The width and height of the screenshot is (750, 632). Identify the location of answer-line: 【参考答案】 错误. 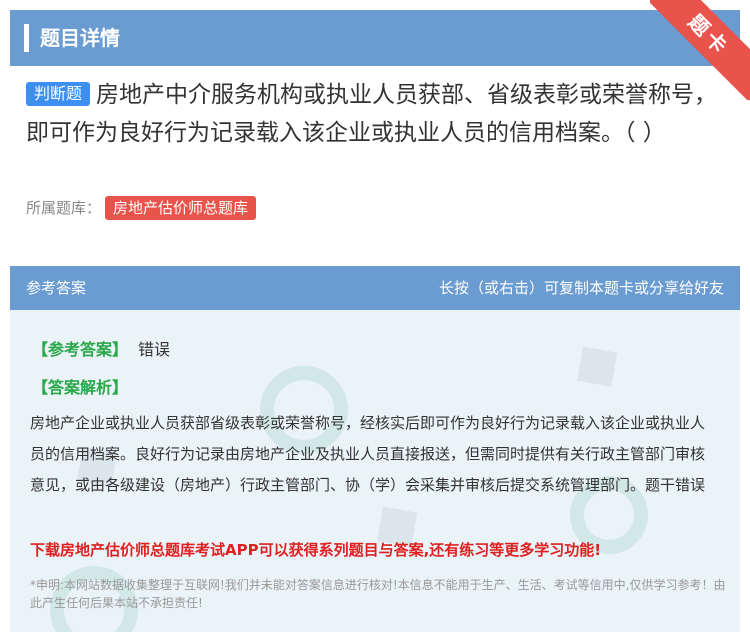
(101, 350).